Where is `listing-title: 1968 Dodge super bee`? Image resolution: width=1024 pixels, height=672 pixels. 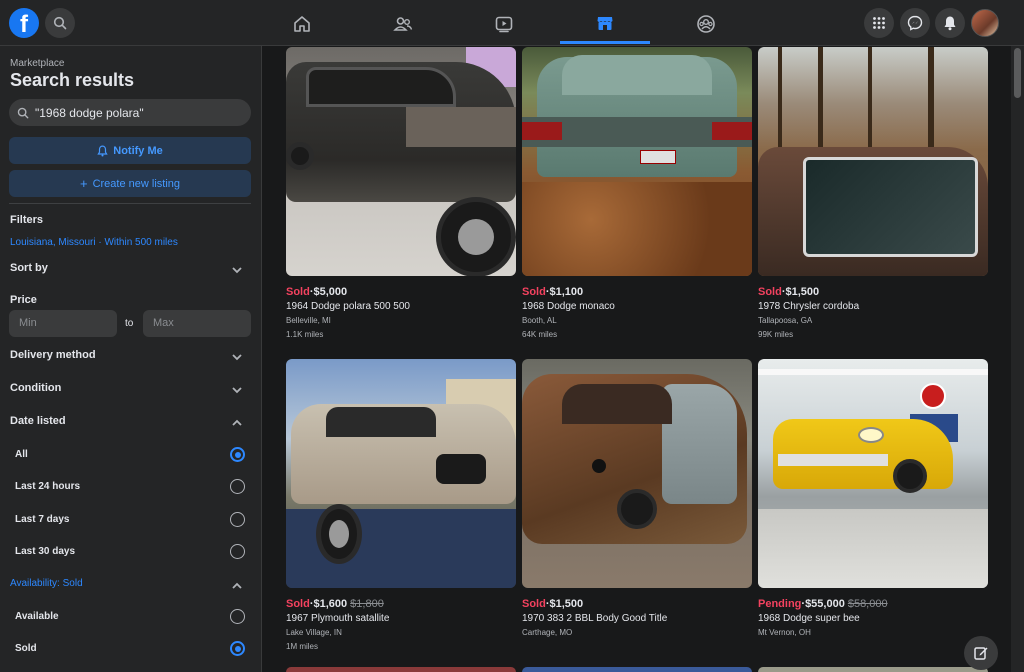 listing-title: 1968 Dodge super bee is located at coordinates (873, 618).